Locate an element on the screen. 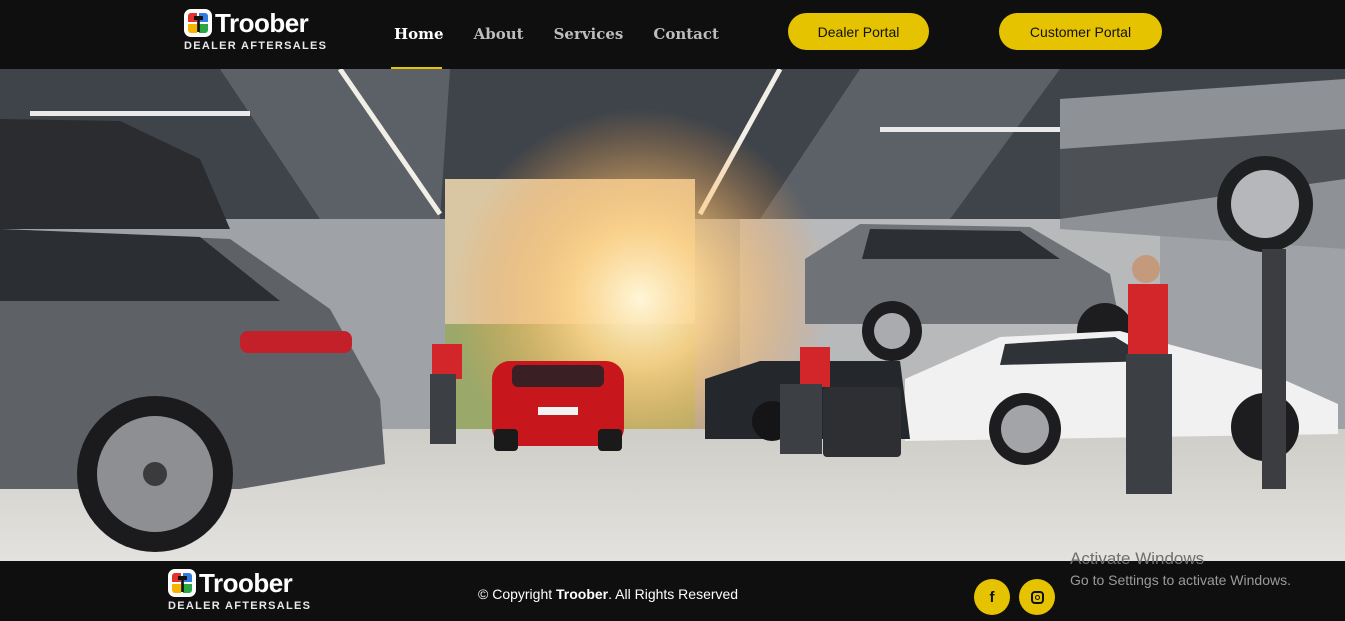 This screenshot has width=1345, height=621. nav-home: Home is located at coordinates (419, 34).